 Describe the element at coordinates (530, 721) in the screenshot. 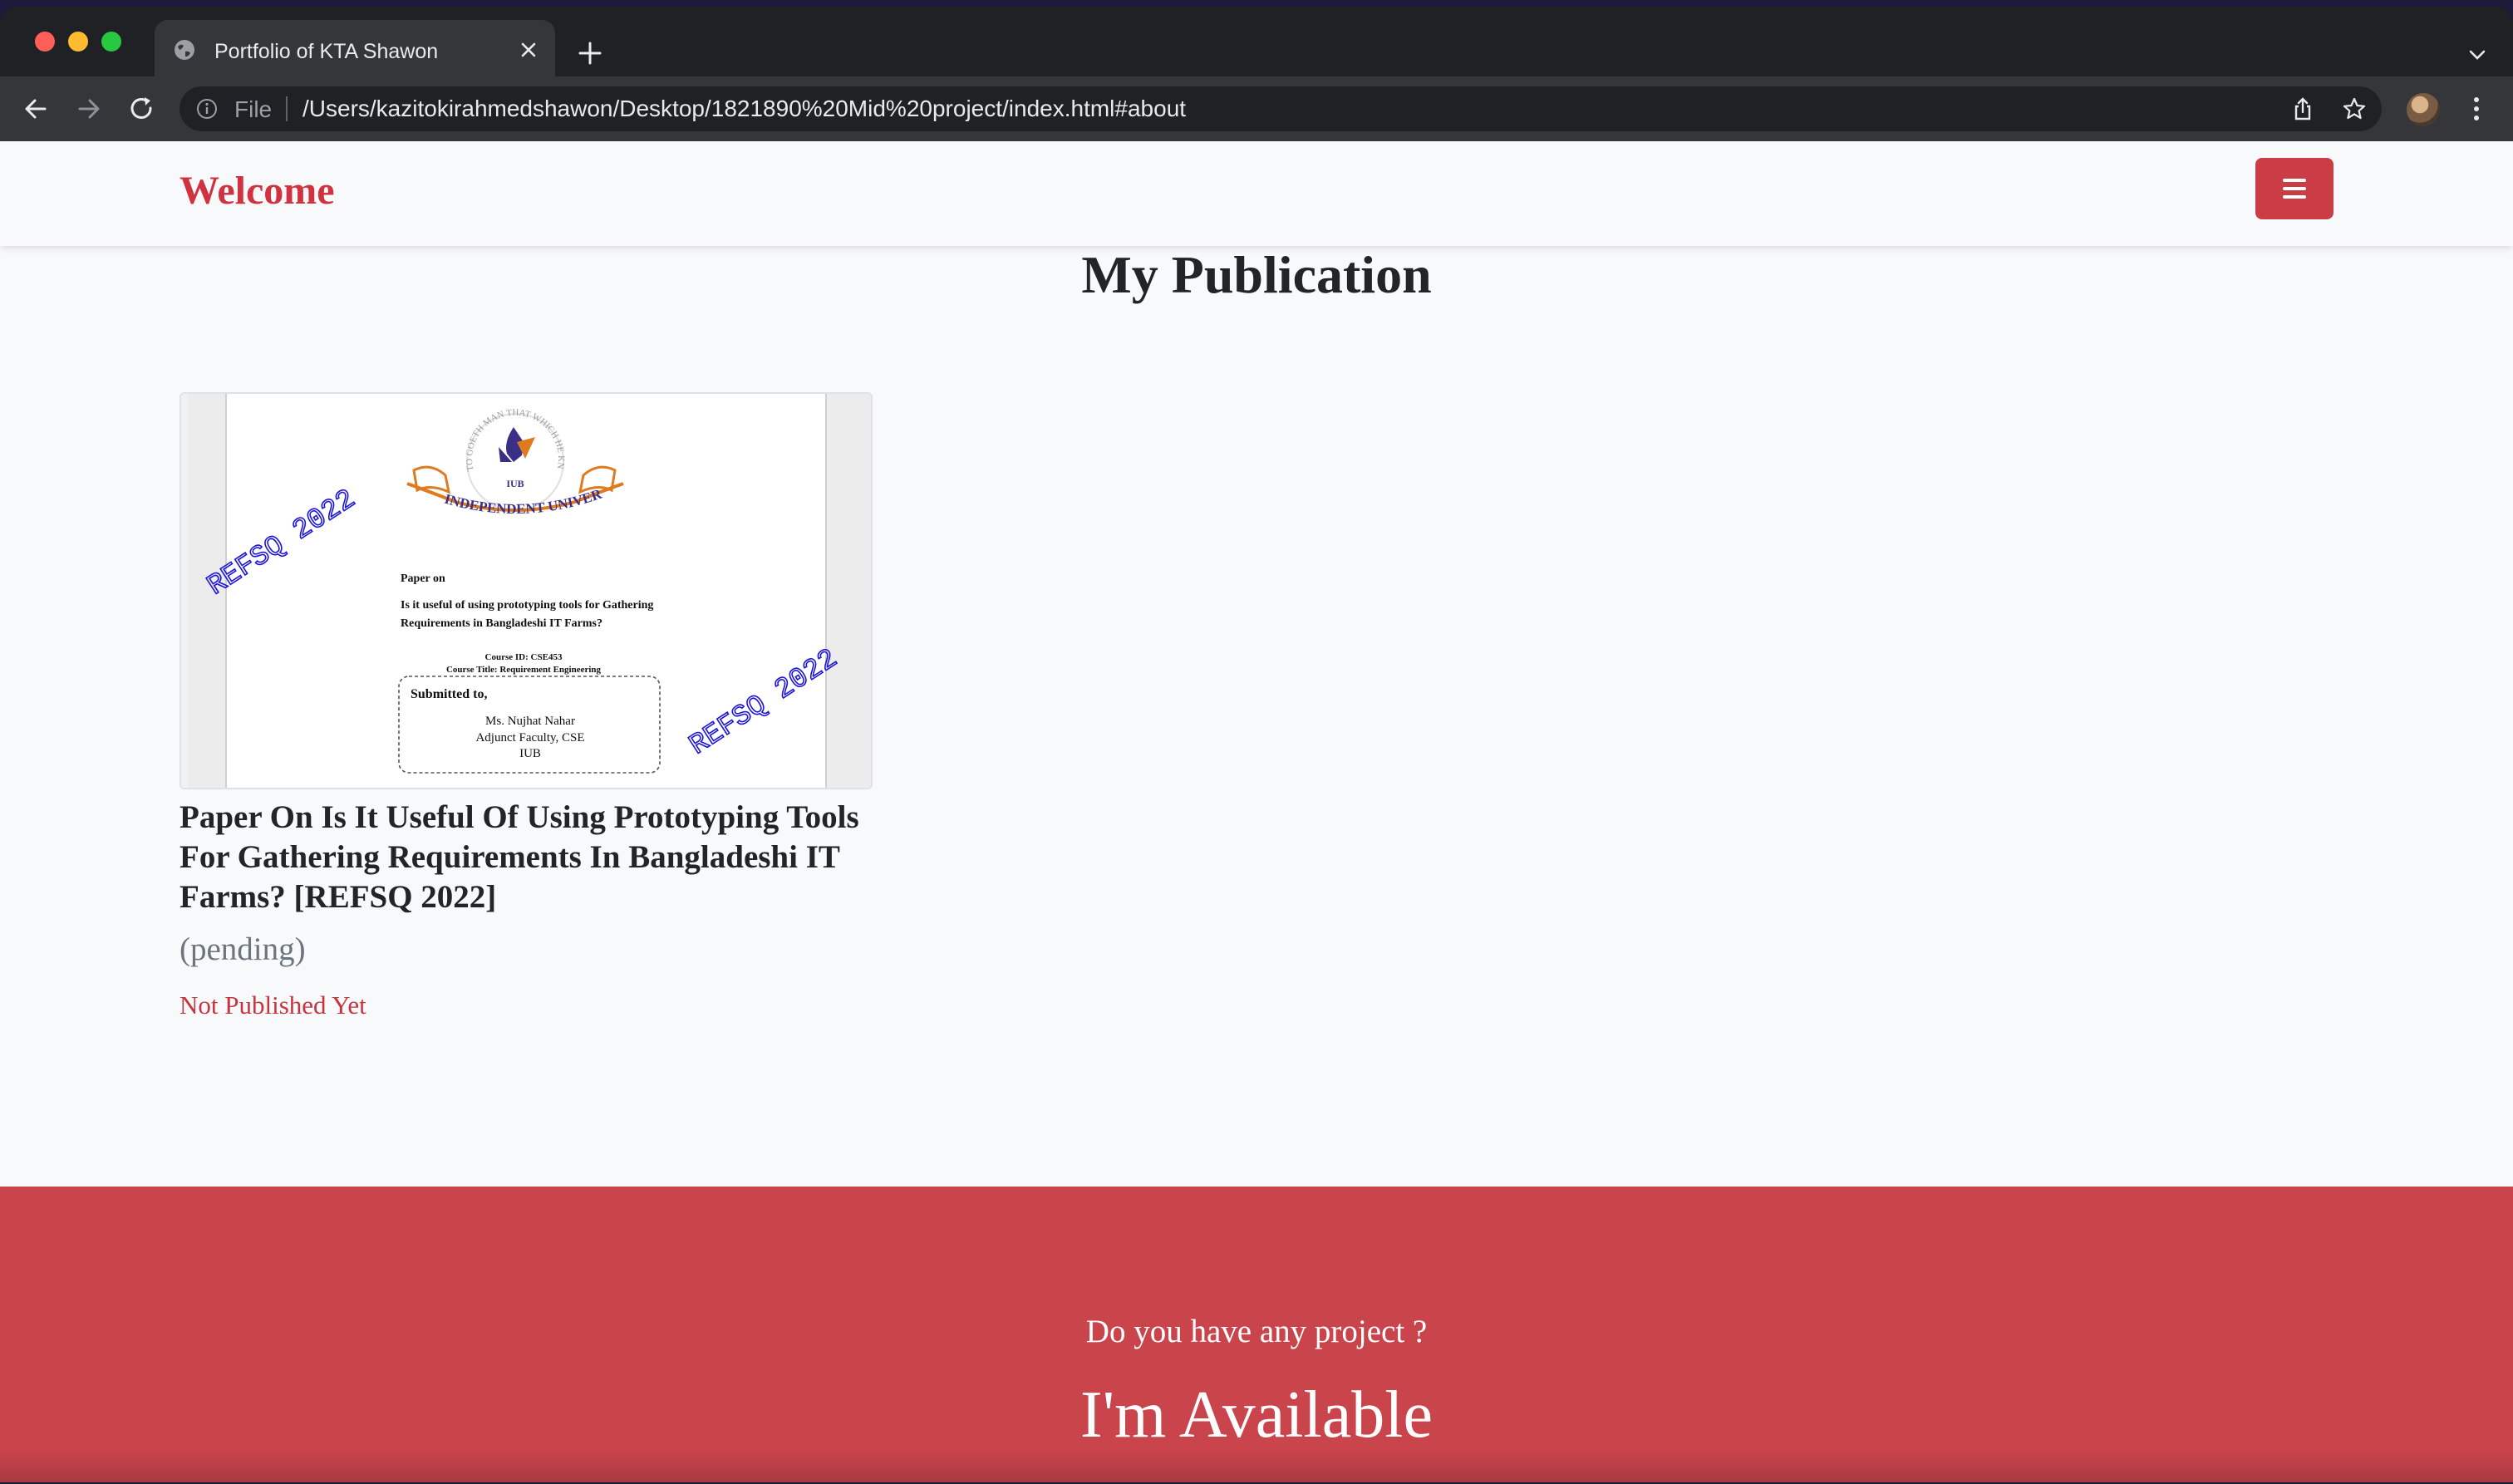

I see `faculty-name: Ms. Nujhat Nahar` at that location.